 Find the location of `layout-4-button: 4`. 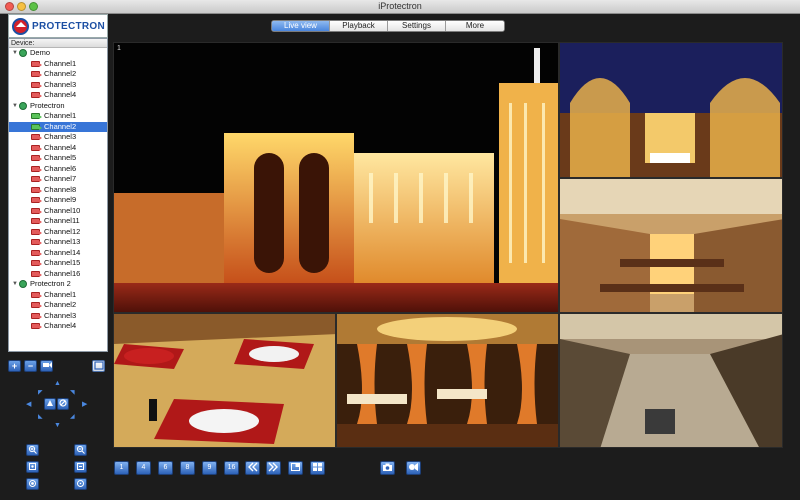

layout-4-button: 4 is located at coordinates (143, 468).